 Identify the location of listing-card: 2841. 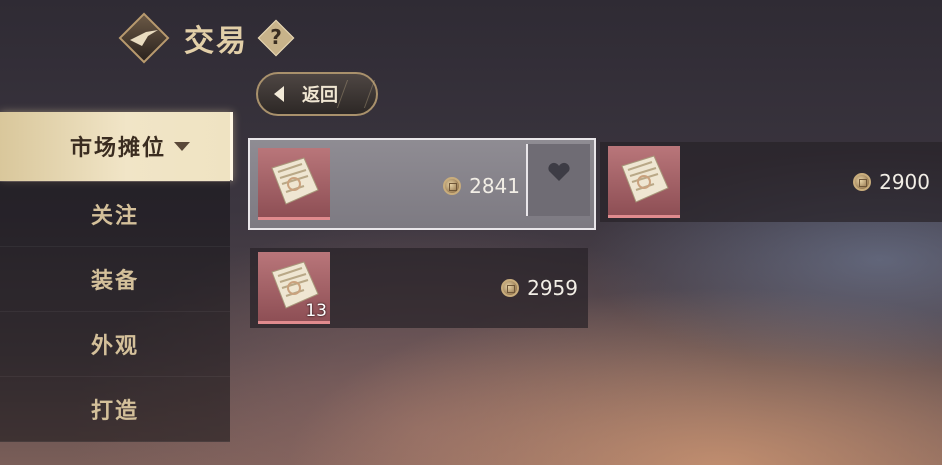
(422, 184).